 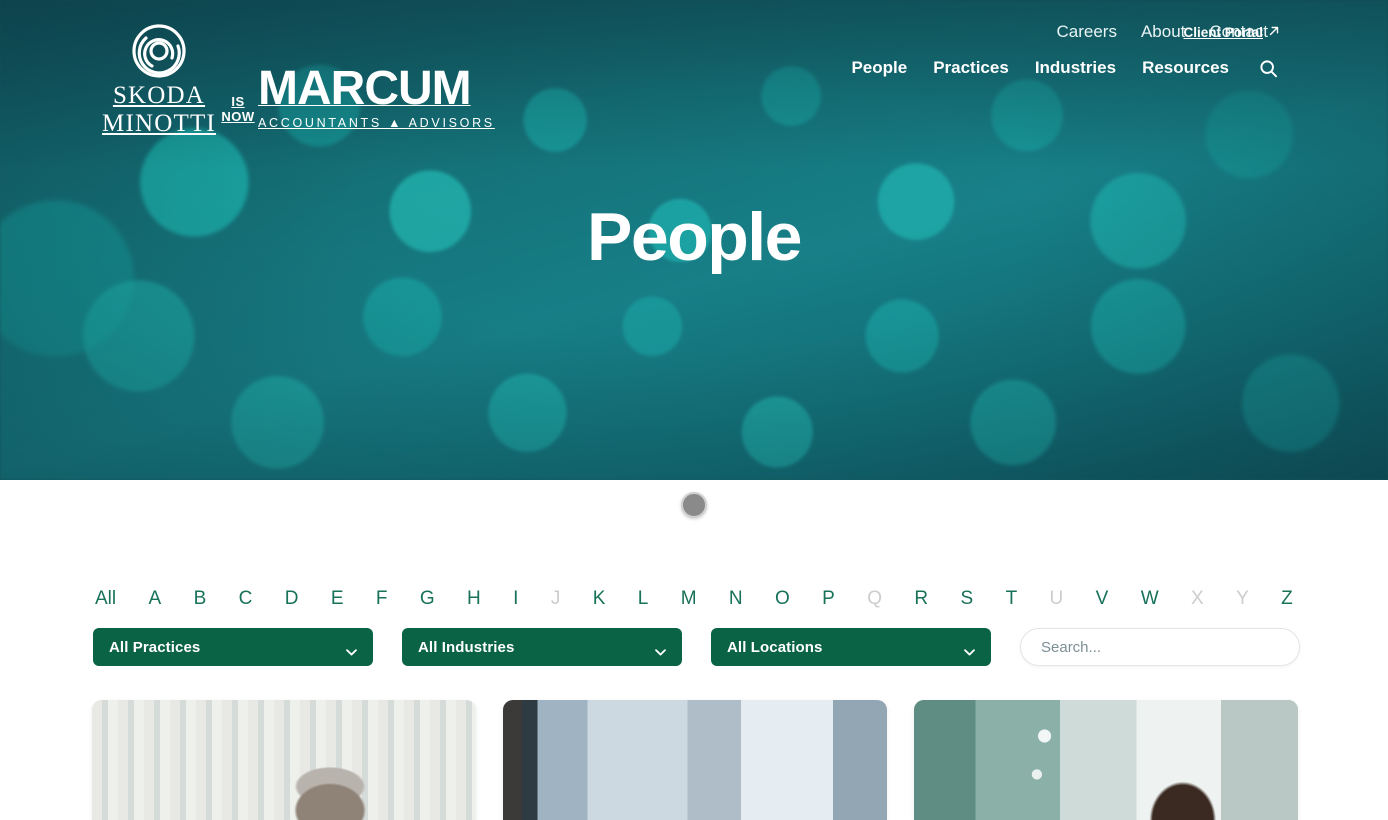 What do you see at coordinates (1056, 598) in the screenshot?
I see `alphabet-filter-u: U` at bounding box center [1056, 598].